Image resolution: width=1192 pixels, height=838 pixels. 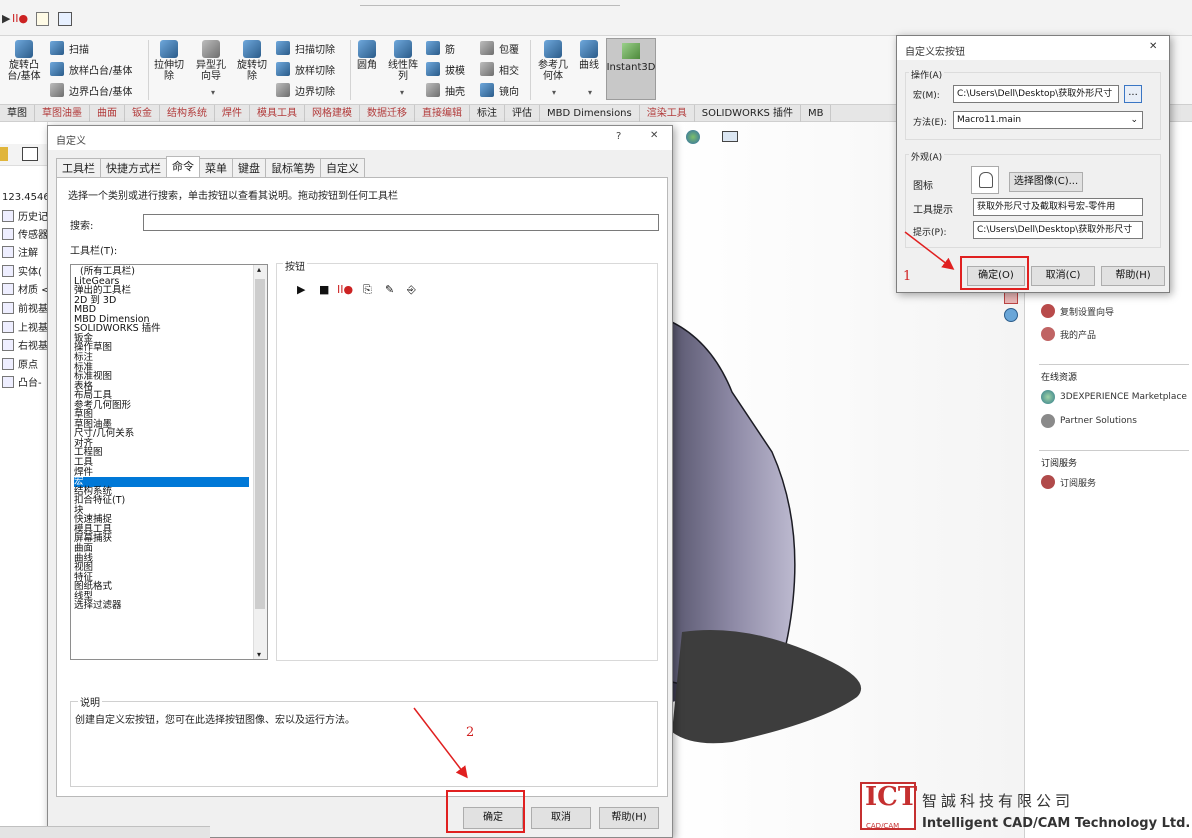 What do you see at coordinates (748, 113) in the screenshot?
I see `tab-solidworks-addins: SOLIDWORKS 插件` at bounding box center [748, 113].